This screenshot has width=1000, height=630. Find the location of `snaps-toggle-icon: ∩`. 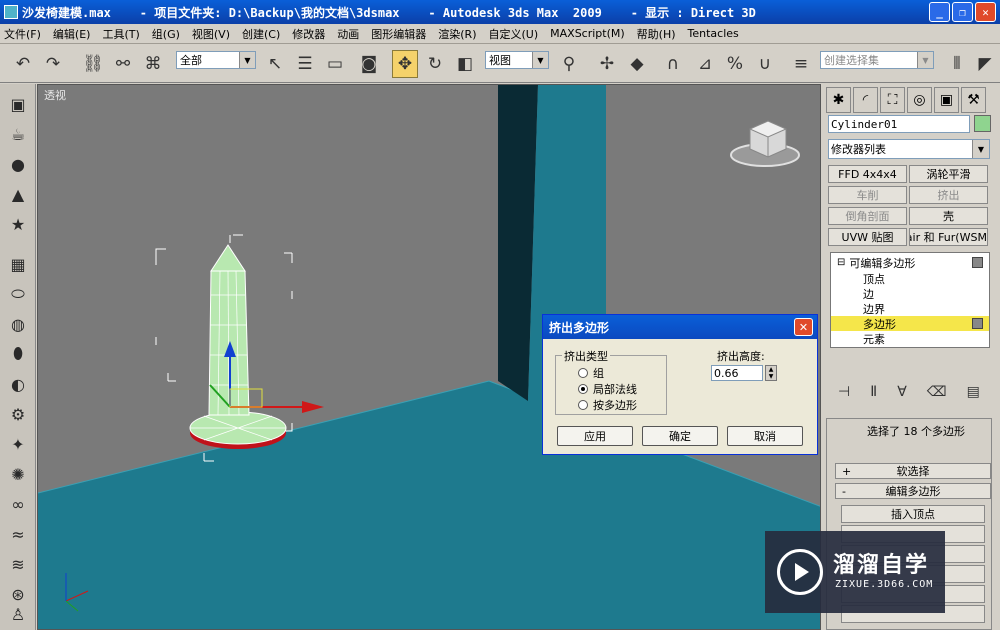

snaps-toggle-icon: ∩ is located at coordinates (673, 64).